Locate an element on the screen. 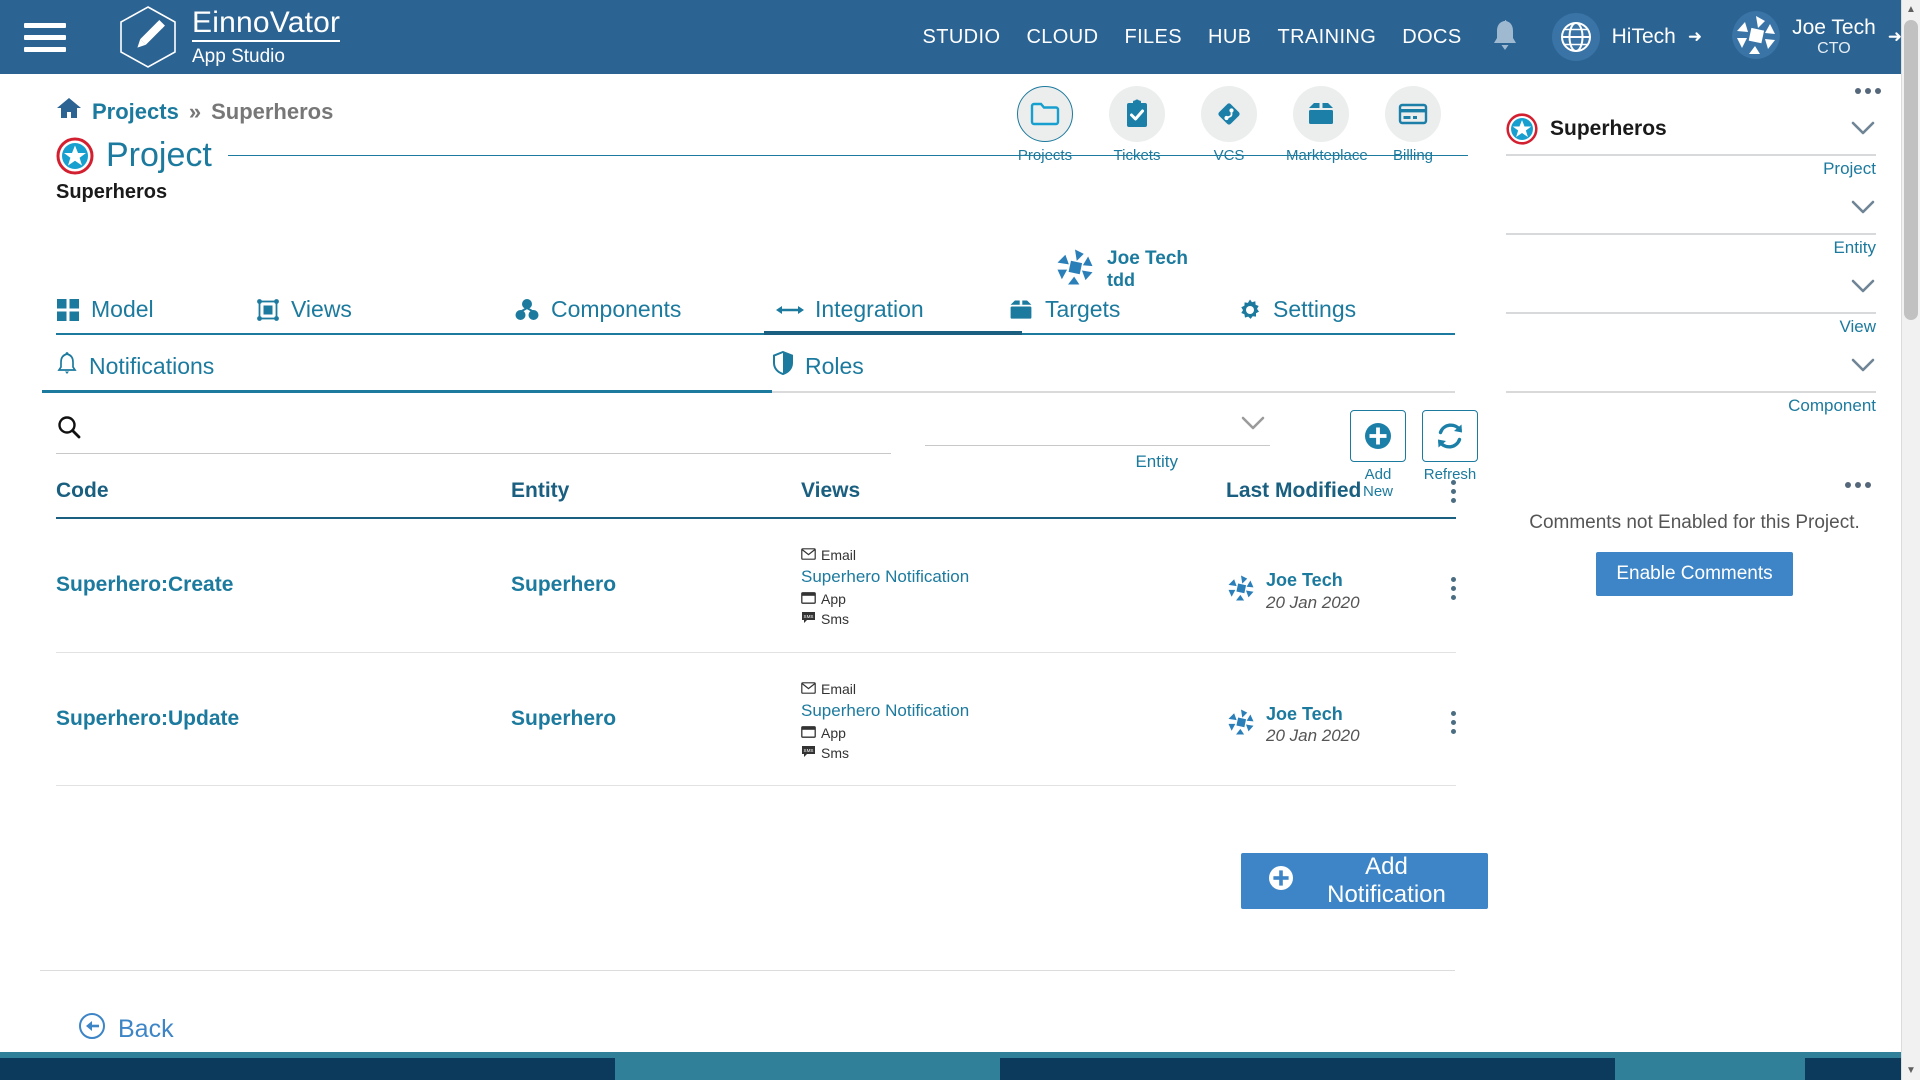 The image size is (1920, 1080). icon-nav-projects: Projects is located at coordinates (1045, 125).